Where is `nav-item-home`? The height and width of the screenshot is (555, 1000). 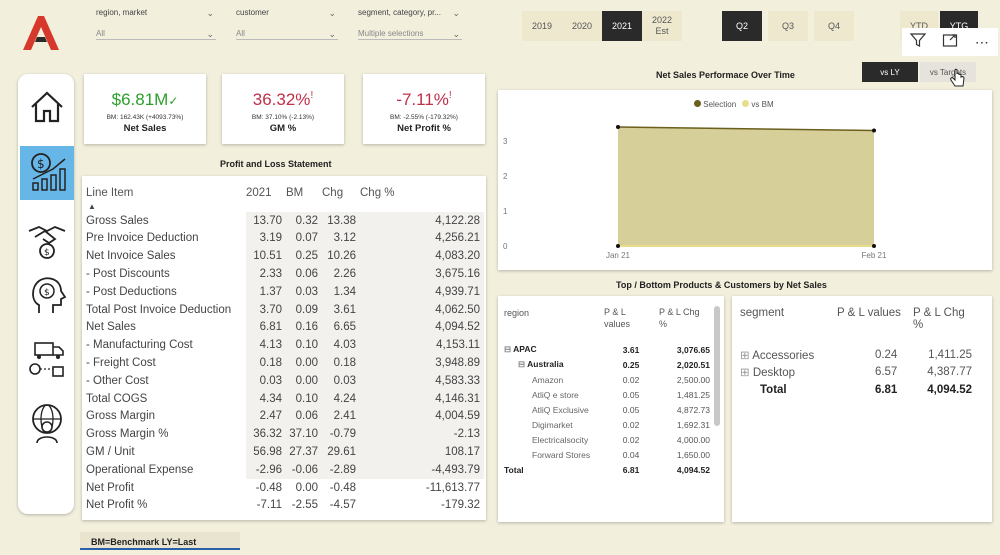 nav-item-home is located at coordinates (47, 109).